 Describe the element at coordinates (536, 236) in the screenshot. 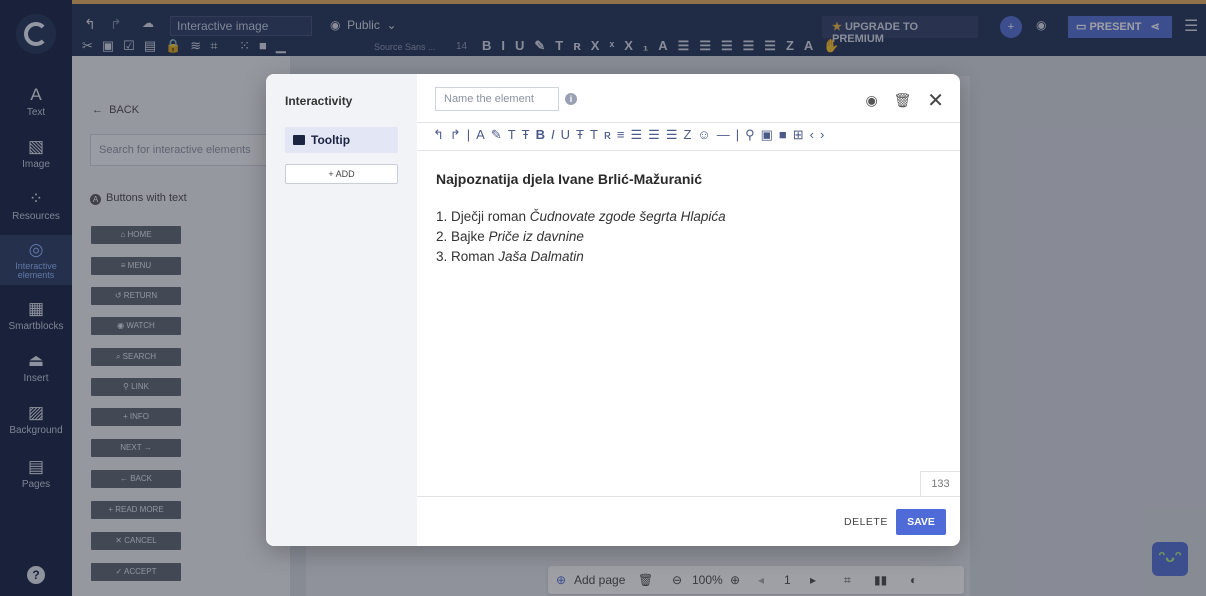

I see `list-italic: Priče iz davnine` at that location.